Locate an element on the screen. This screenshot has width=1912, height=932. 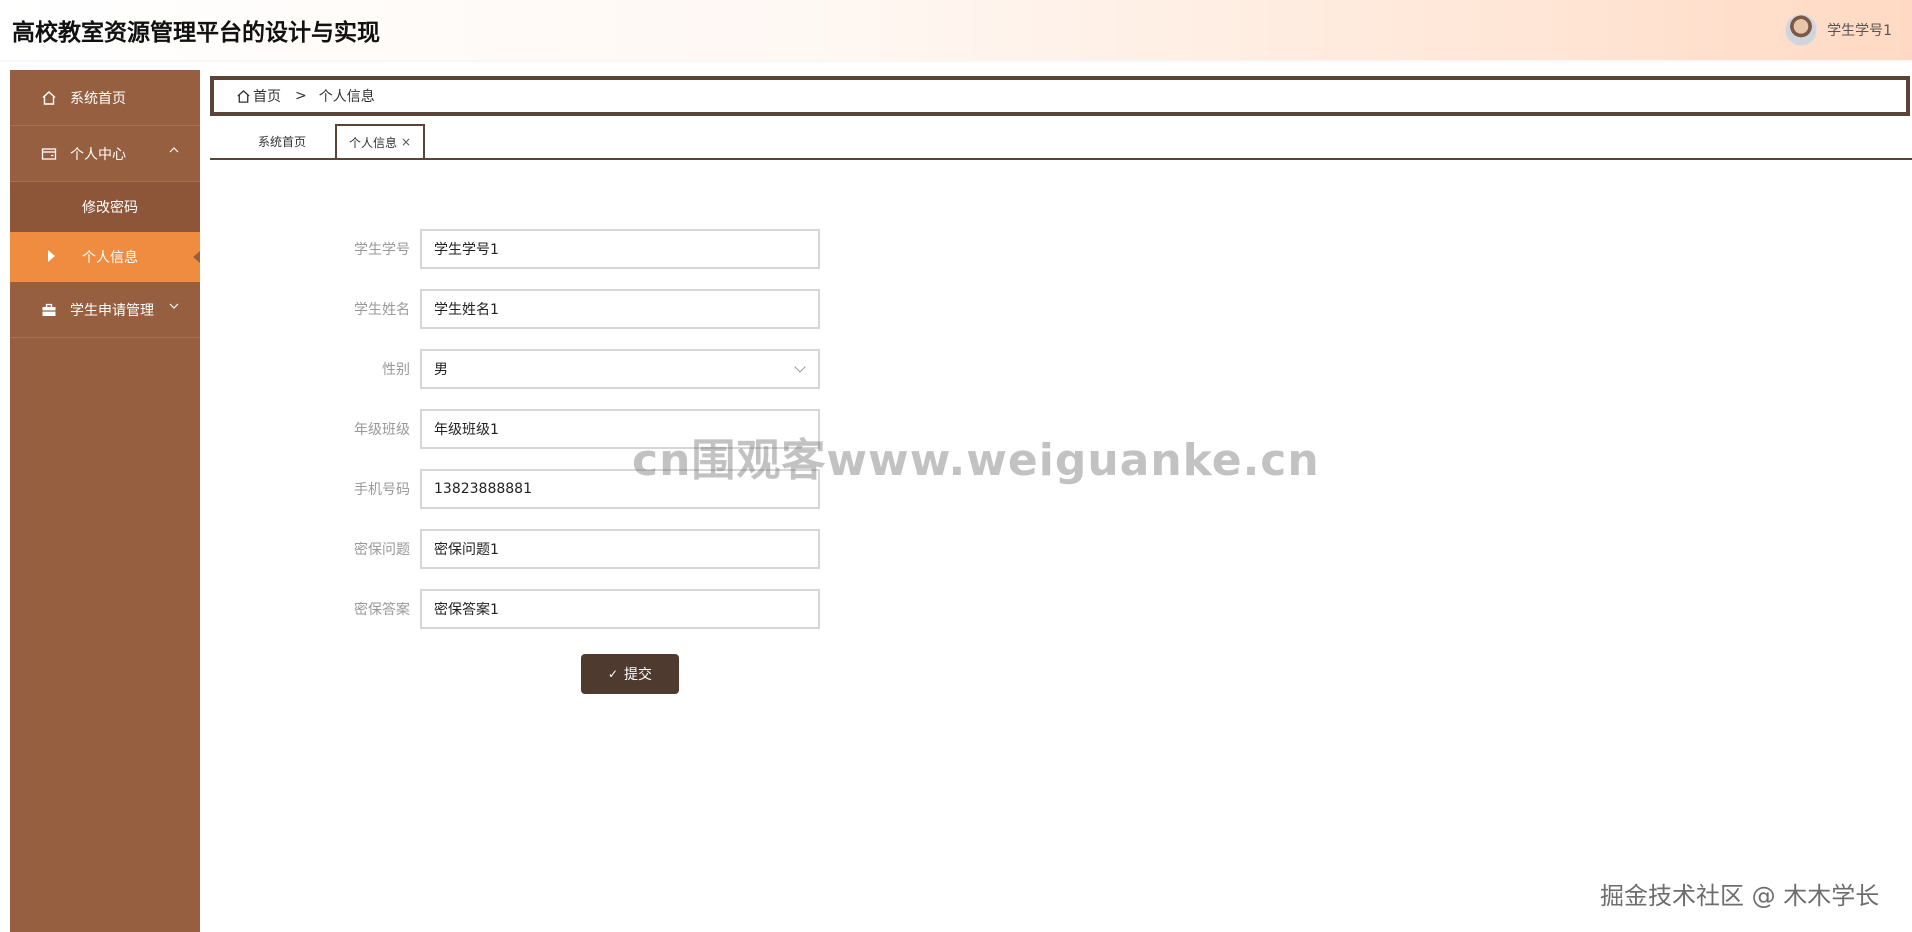
tab-label: 个人信息 is located at coordinates (372, 142).